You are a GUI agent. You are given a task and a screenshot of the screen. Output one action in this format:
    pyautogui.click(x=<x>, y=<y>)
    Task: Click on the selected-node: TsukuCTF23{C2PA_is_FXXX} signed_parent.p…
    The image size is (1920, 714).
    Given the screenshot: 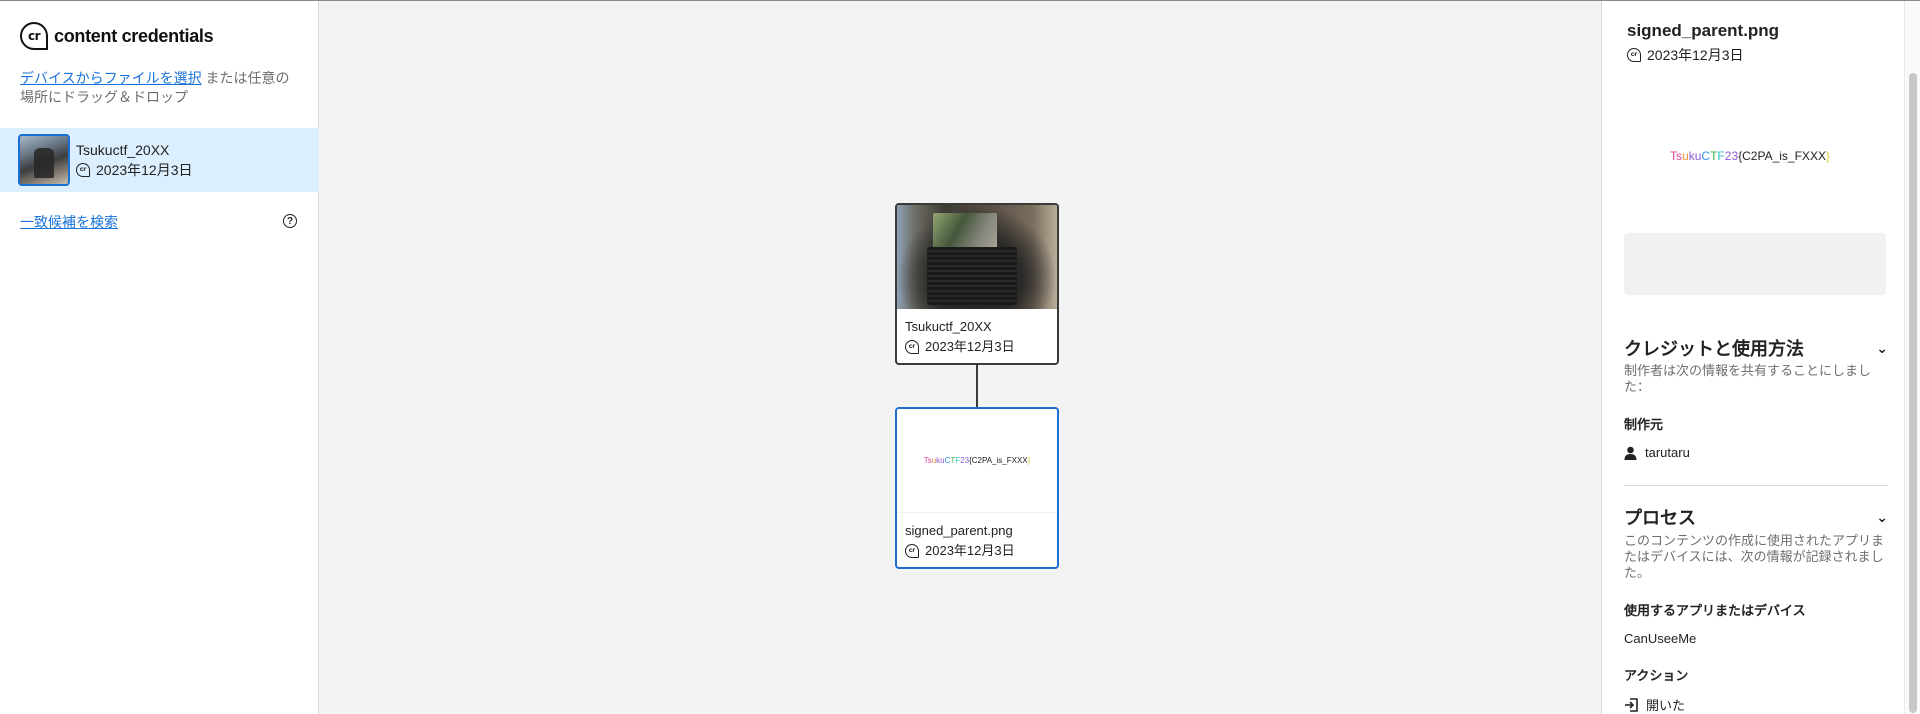 What is the action you would take?
    pyautogui.click(x=977, y=488)
    